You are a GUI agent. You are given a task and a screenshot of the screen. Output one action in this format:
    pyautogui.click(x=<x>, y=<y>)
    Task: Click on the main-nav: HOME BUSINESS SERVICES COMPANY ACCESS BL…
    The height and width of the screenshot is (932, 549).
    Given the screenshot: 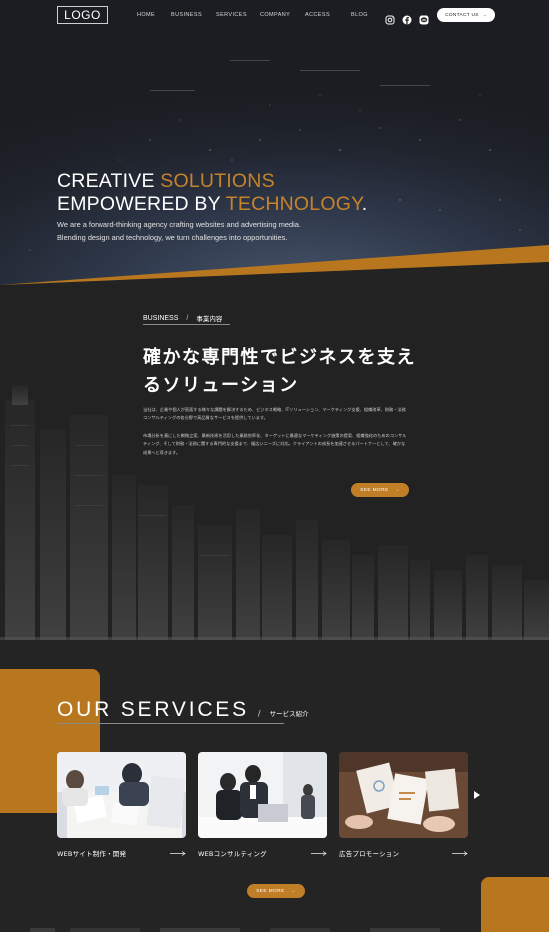 What is the action you would take?
    pyautogui.click(x=252, y=15)
    